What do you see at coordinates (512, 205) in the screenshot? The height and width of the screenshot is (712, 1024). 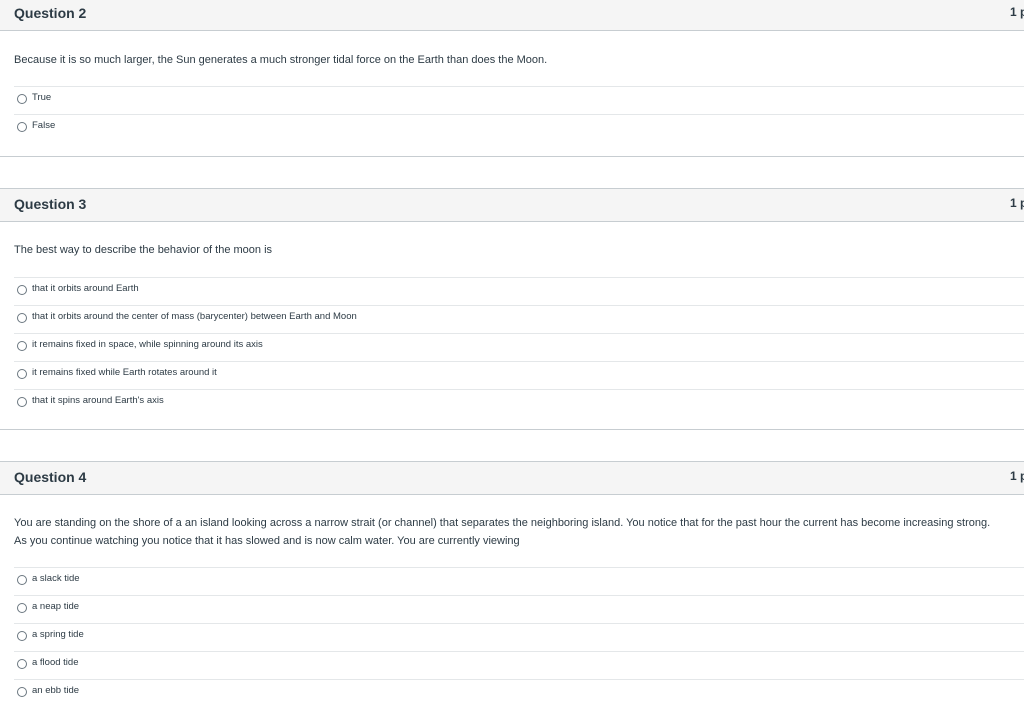 I see `question-header: Question 3 1 p` at bounding box center [512, 205].